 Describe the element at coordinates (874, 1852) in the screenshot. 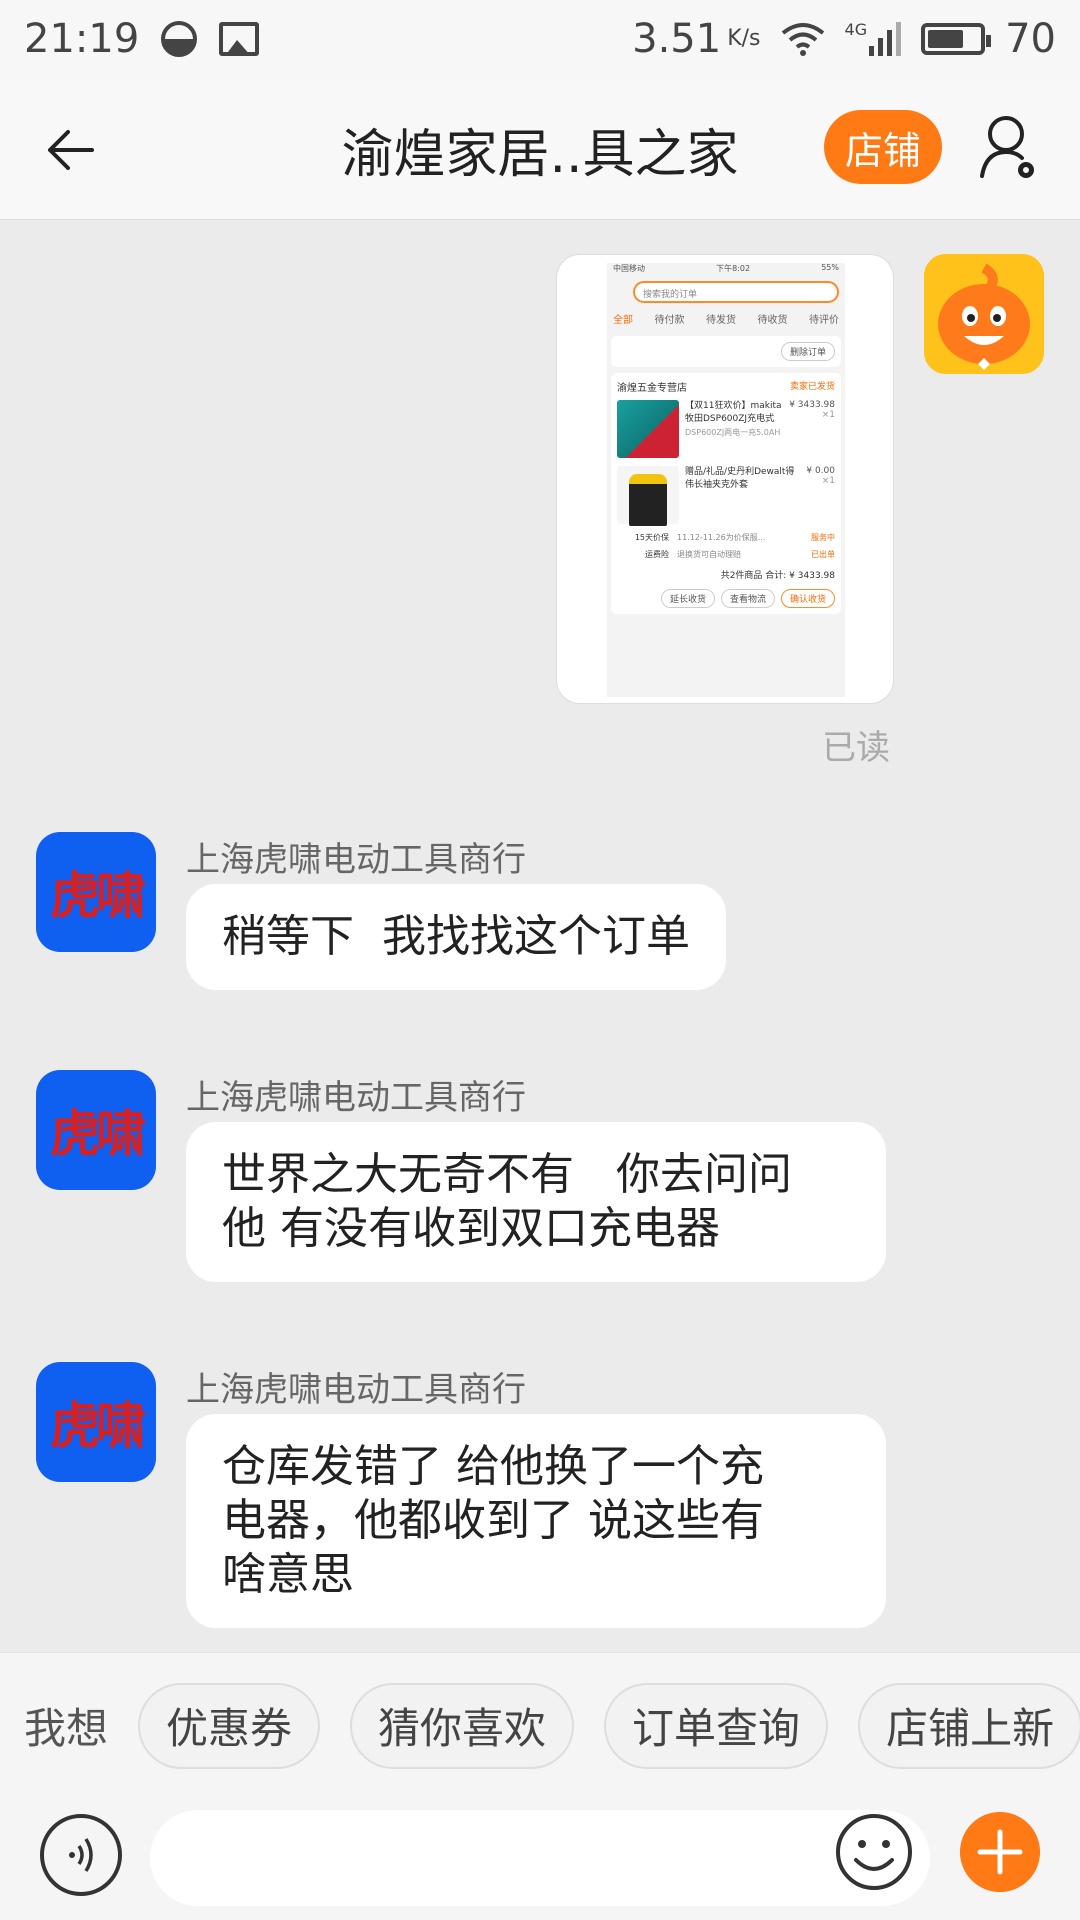

I see `emoji-icon` at that location.